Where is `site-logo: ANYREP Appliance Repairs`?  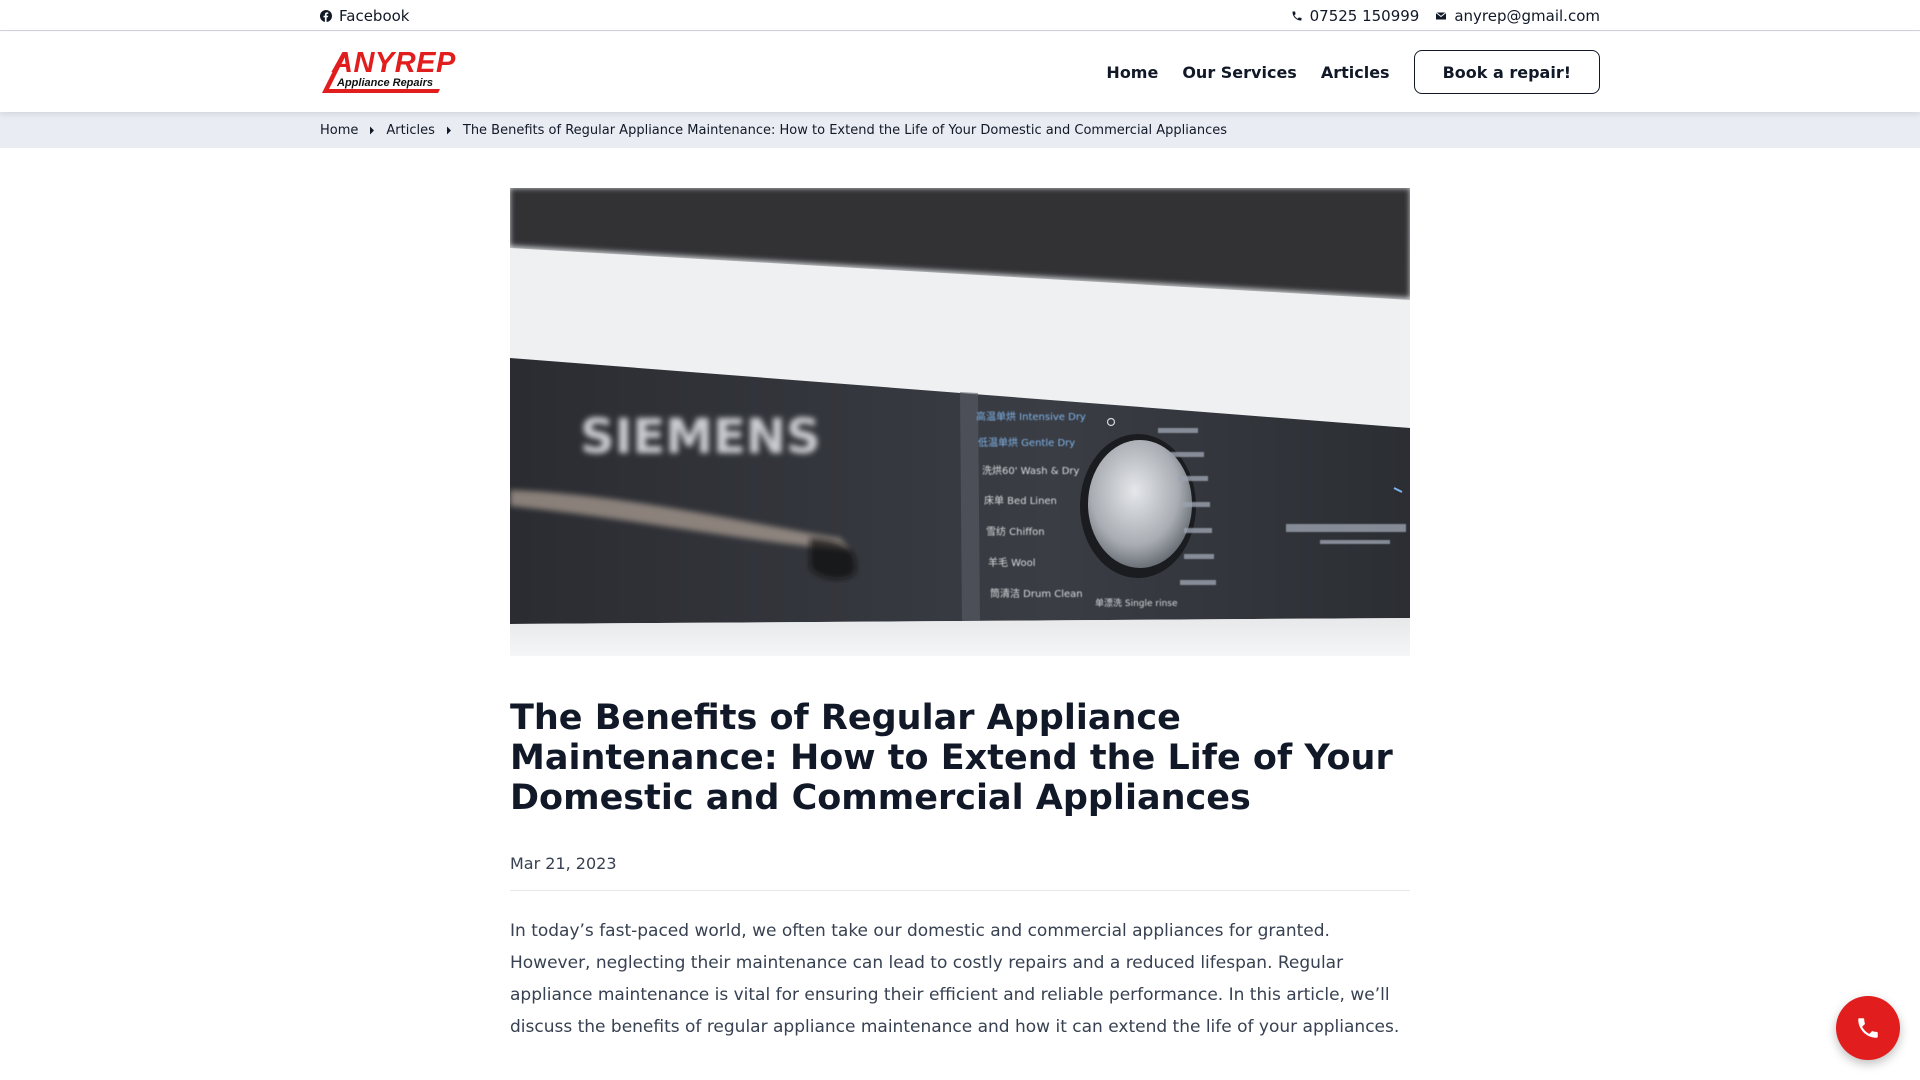
site-logo: ANYREP Appliance Repairs is located at coordinates (387, 71).